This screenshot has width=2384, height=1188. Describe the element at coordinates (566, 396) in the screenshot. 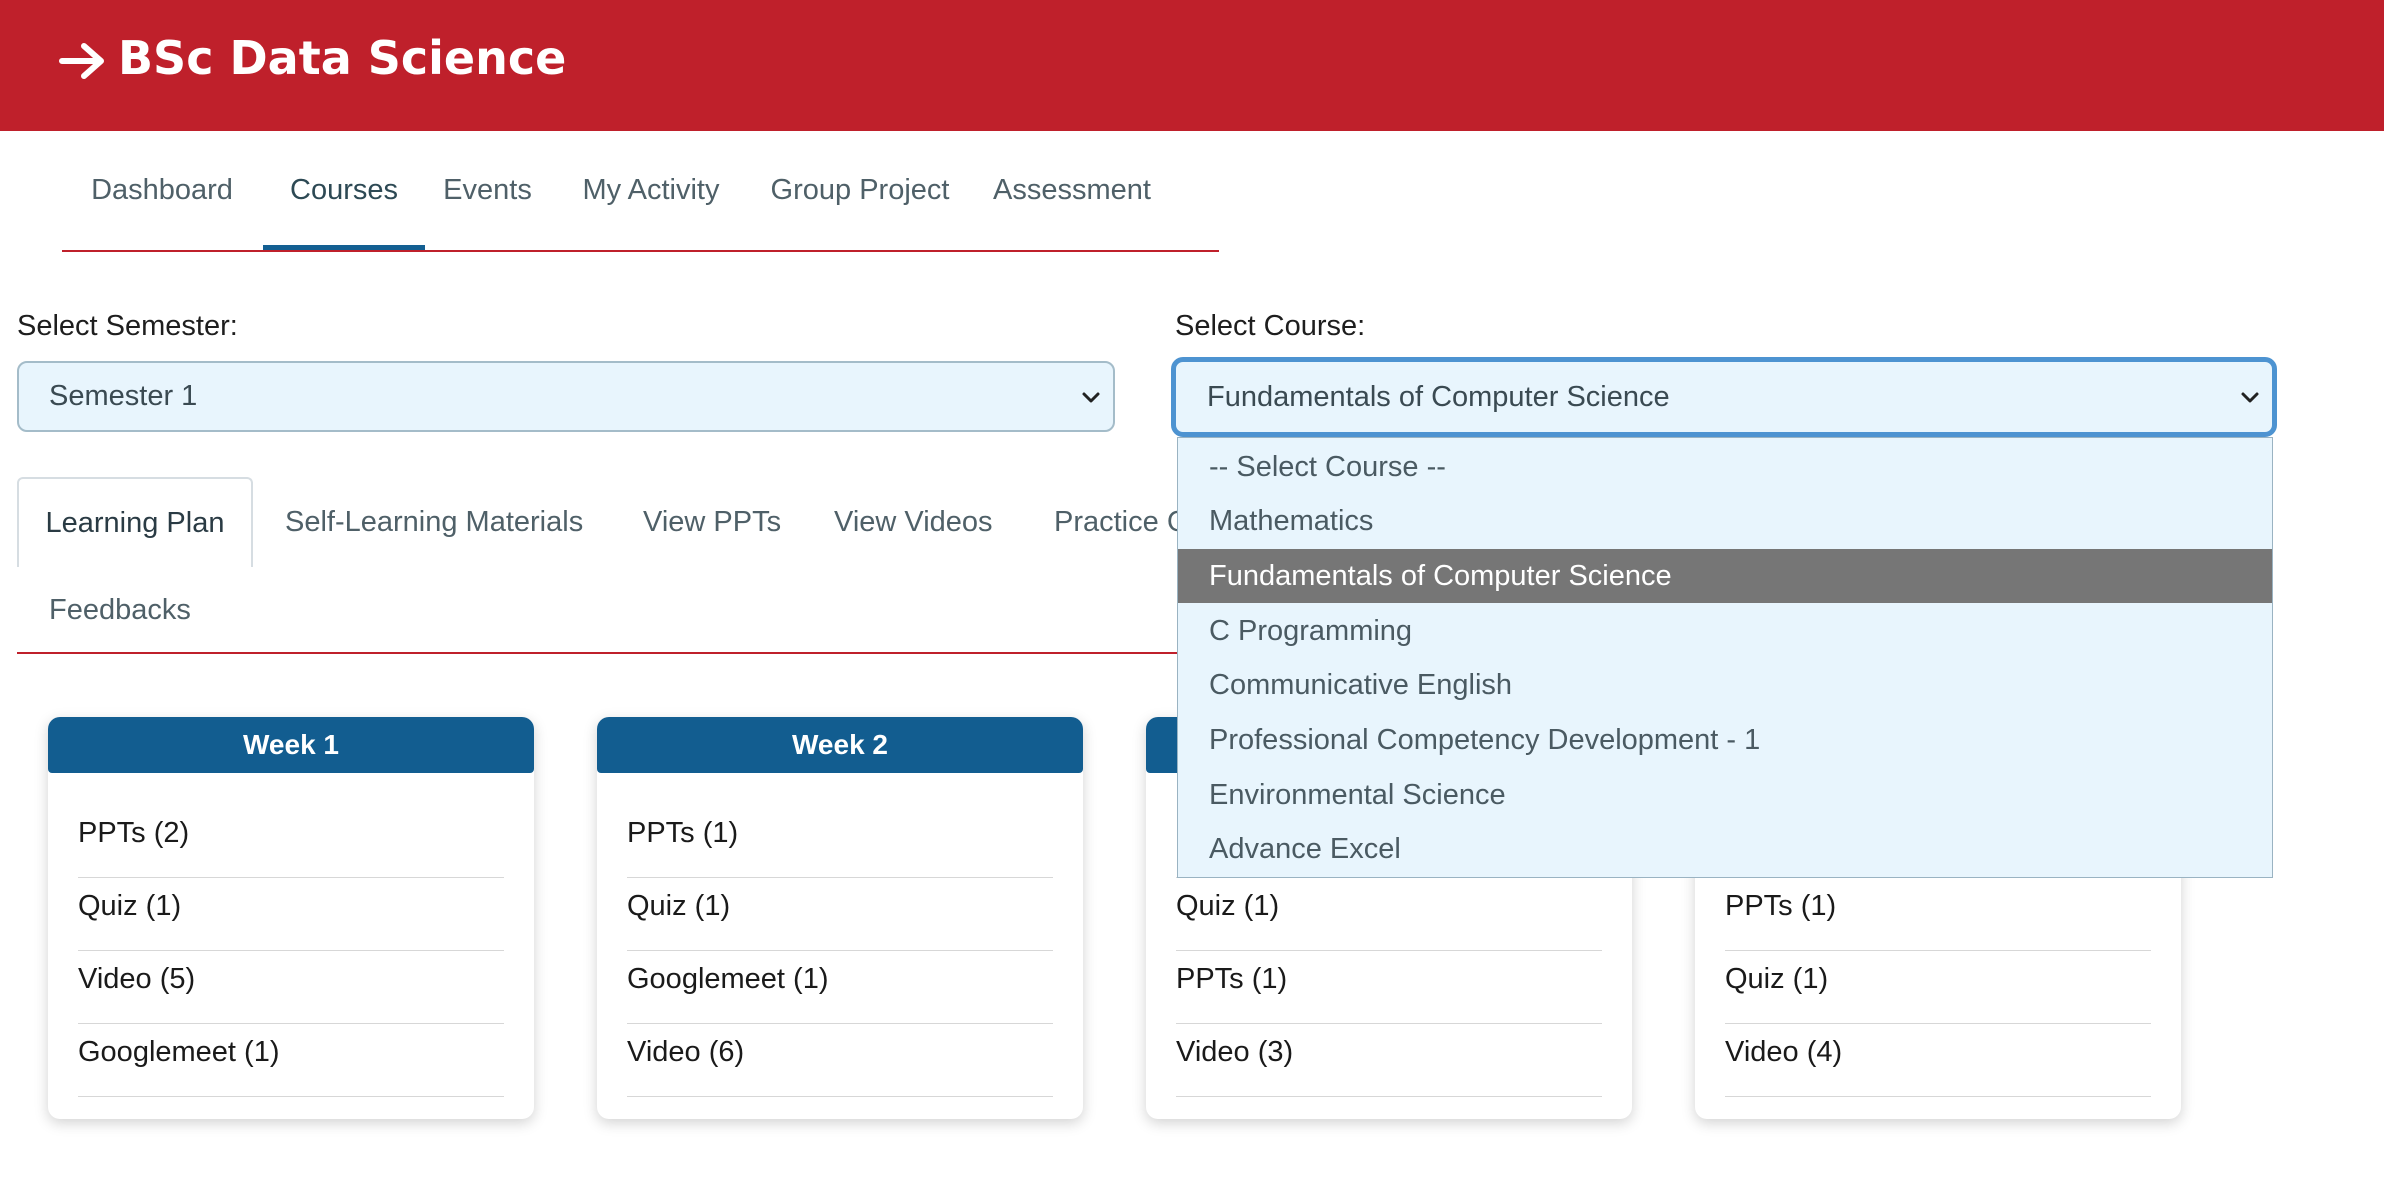

I see `semester-select: Semester 1` at that location.